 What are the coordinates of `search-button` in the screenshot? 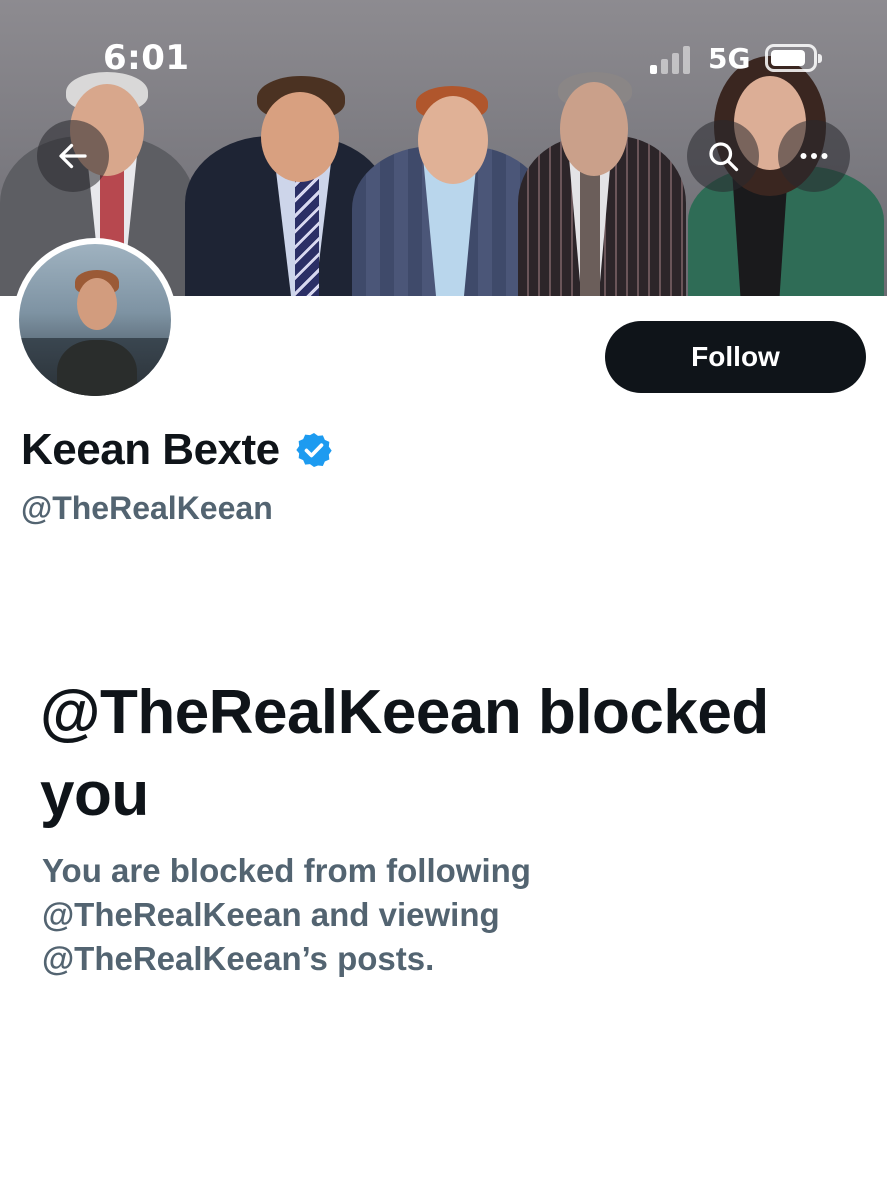 It's located at (723, 156).